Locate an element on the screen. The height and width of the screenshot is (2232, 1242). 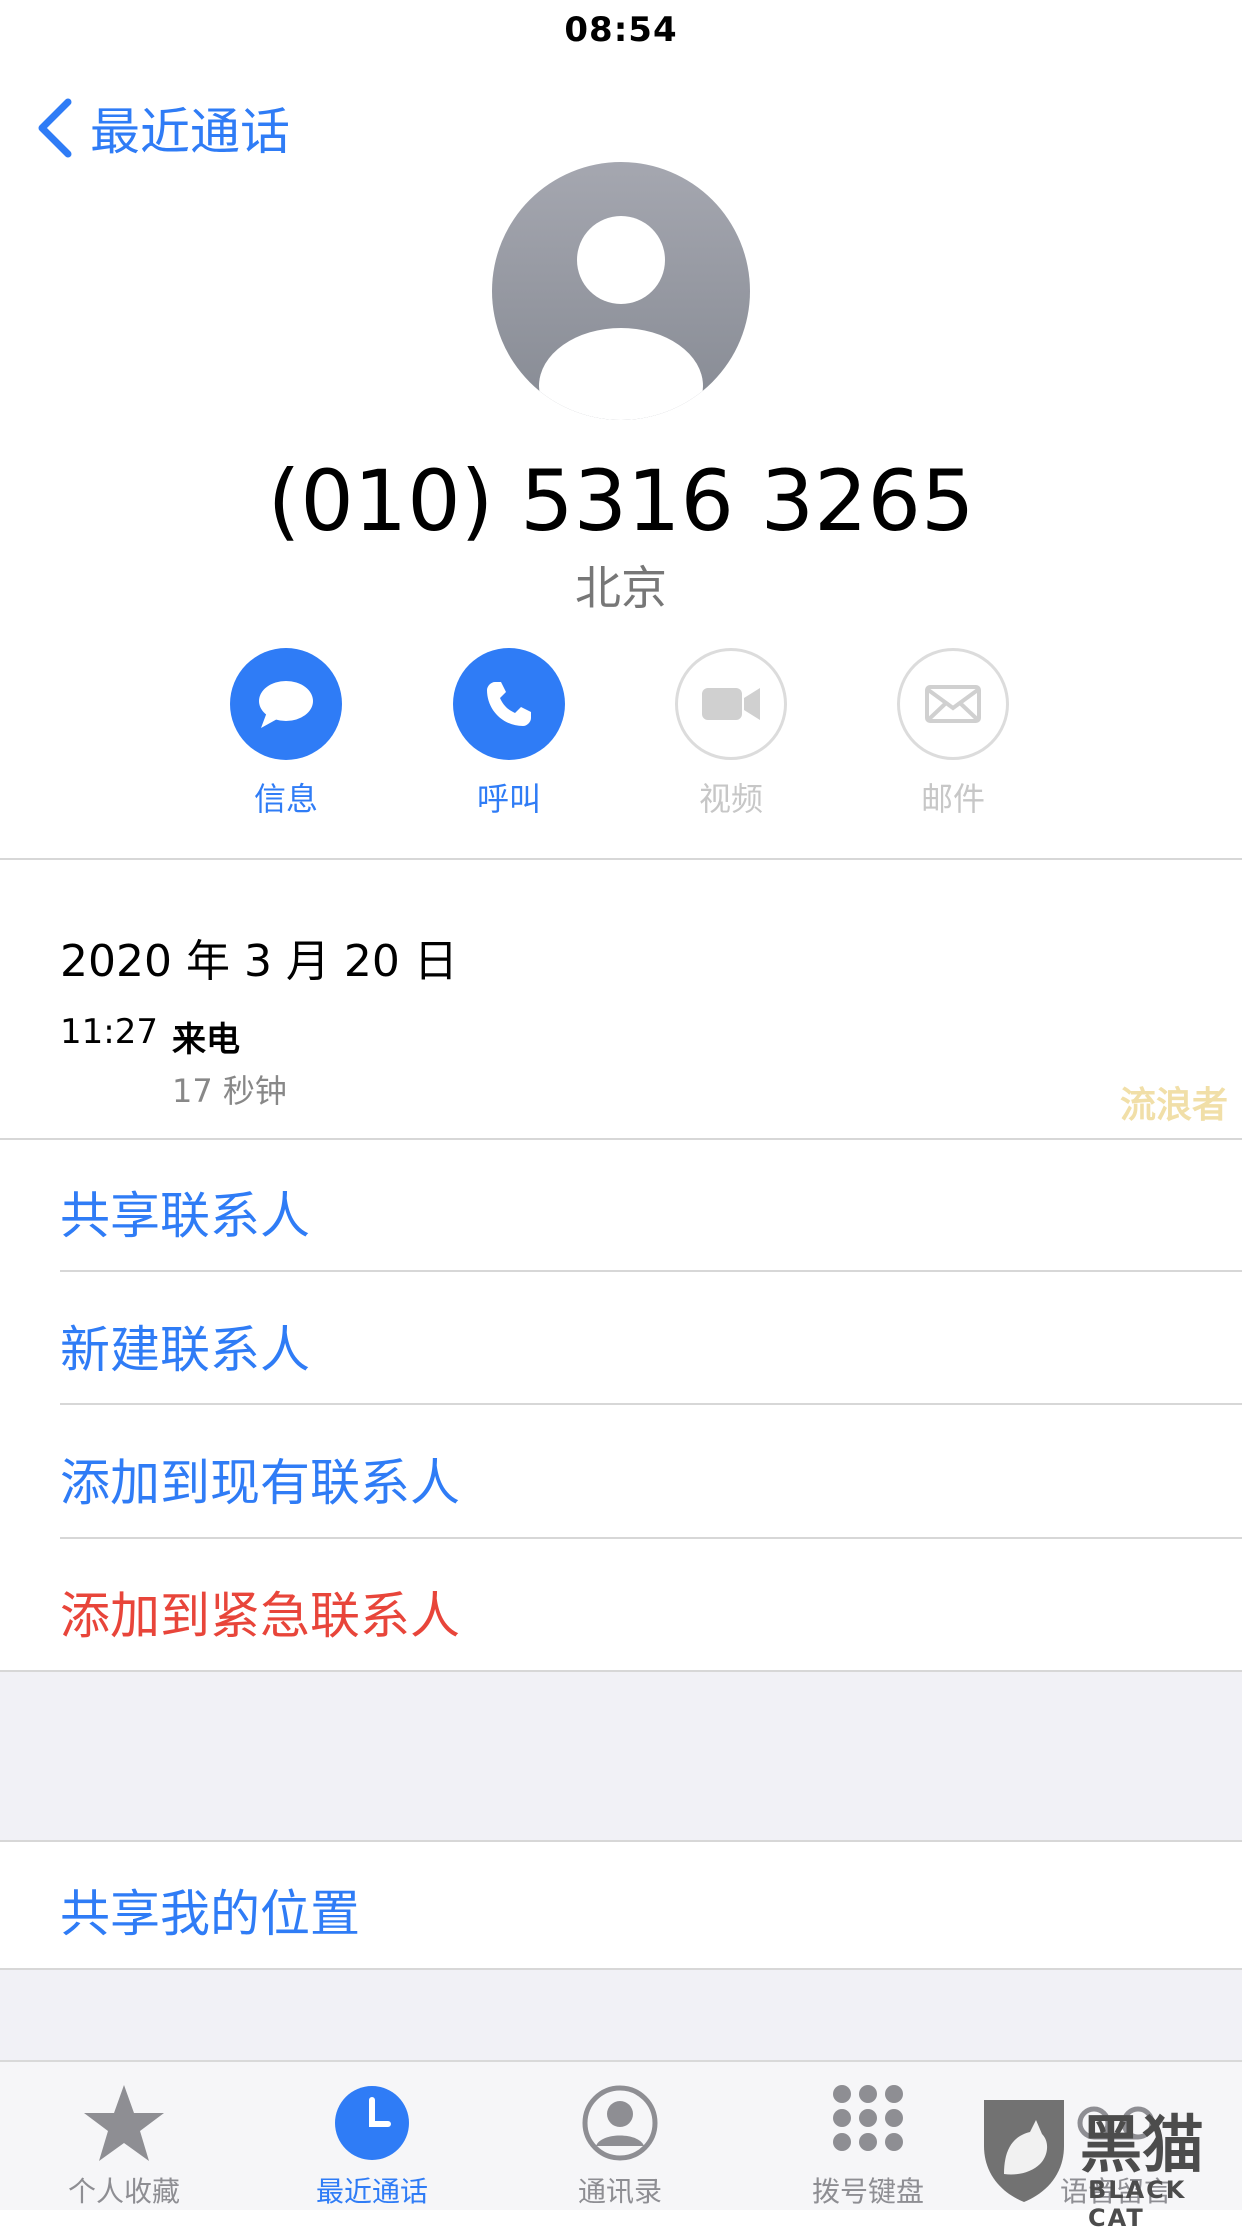
new-contact-button: 新建联系人 is located at coordinates (185, 1346).